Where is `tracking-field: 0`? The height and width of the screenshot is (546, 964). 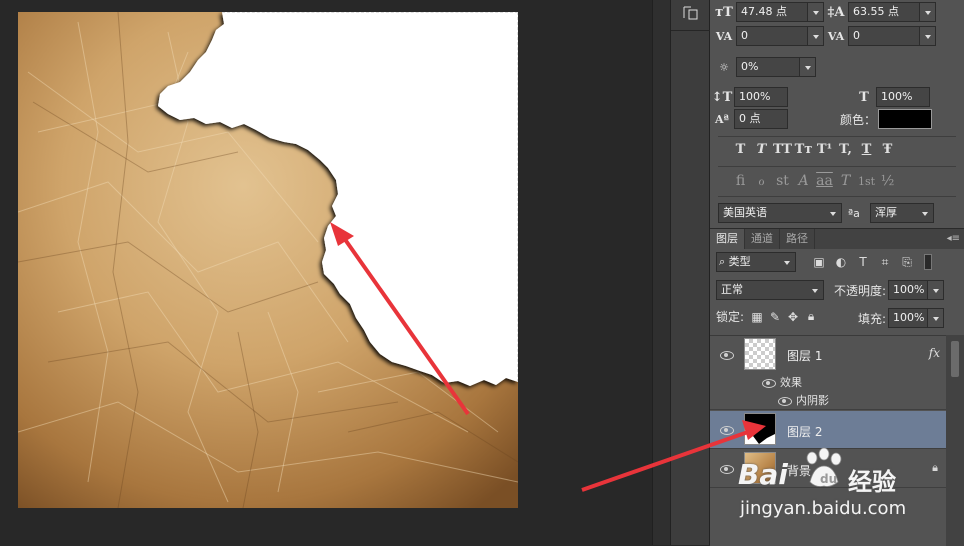
tracking-field: 0 is located at coordinates (892, 36).